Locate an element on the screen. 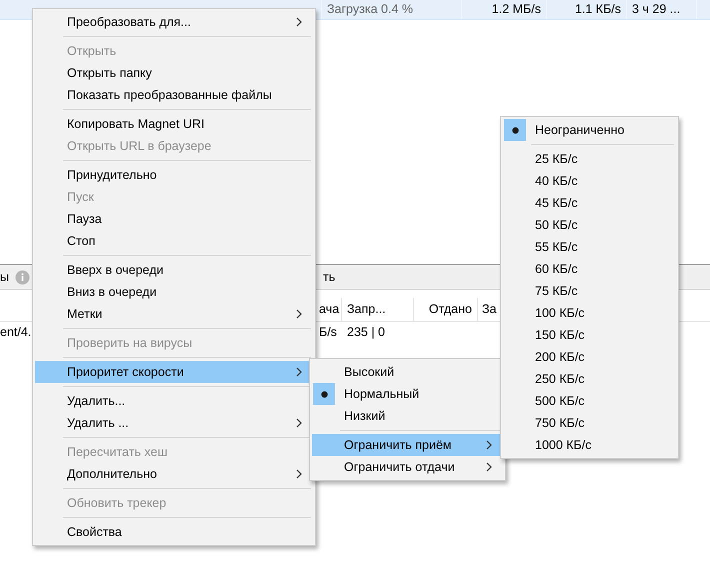 The image size is (710, 561). menu-item: Неограниченно is located at coordinates (589, 130).